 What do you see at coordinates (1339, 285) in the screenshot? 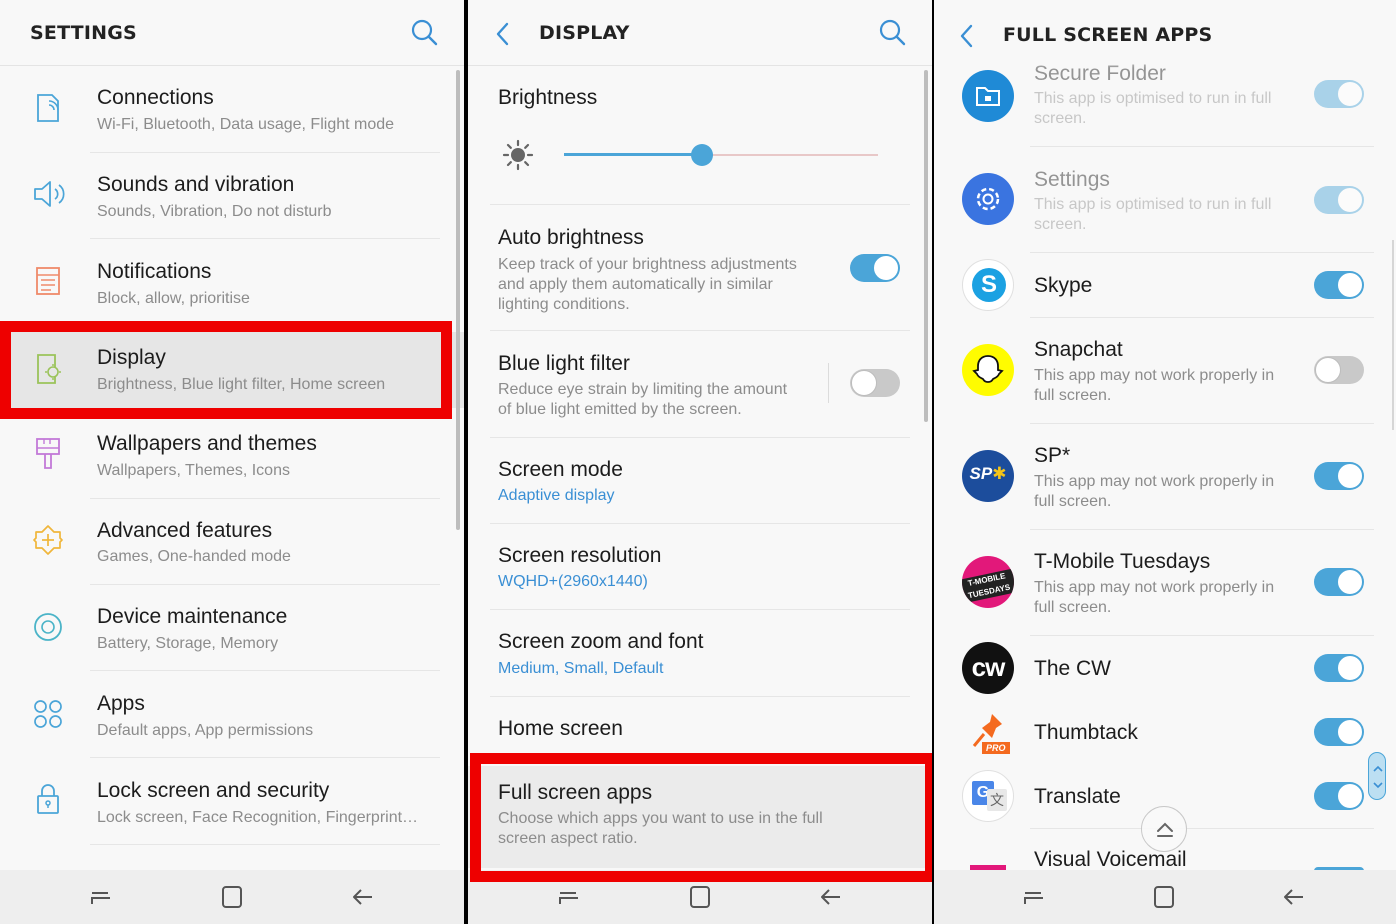
I see `skype-toggle` at bounding box center [1339, 285].